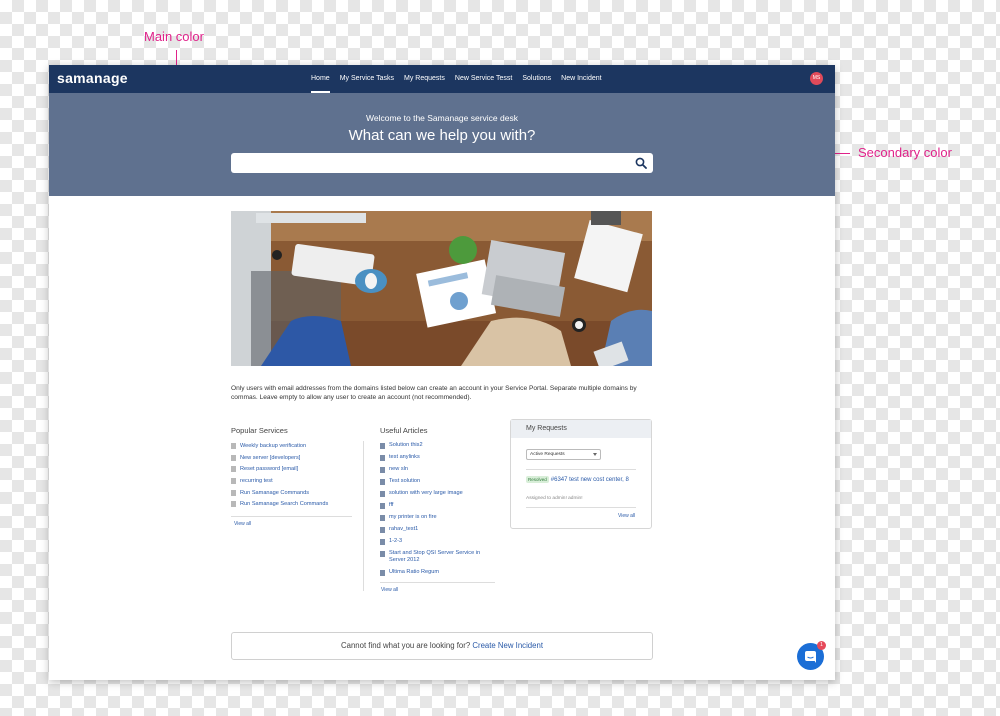 The height and width of the screenshot is (716, 1000). I want to click on hero-title: What can we help you with?, so click(442, 135).